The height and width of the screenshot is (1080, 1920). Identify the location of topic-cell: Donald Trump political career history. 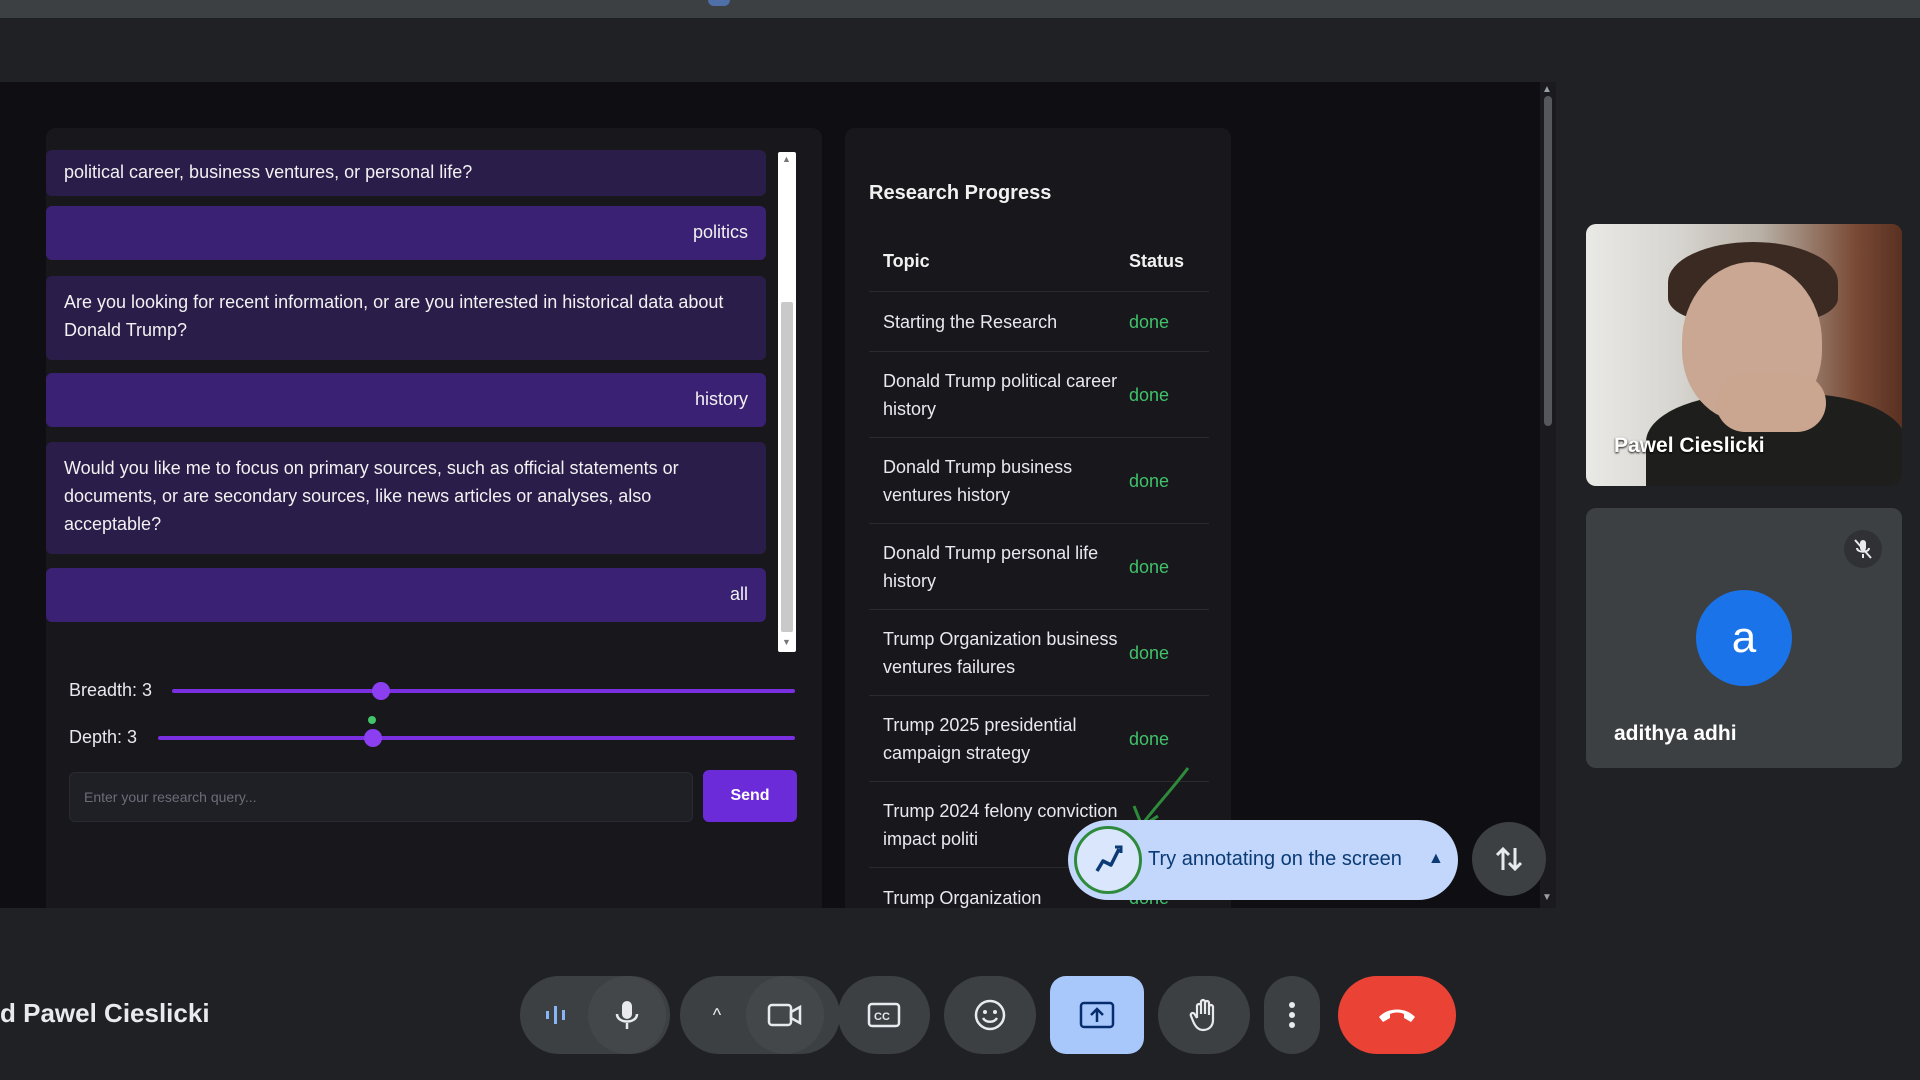
(1000, 394).